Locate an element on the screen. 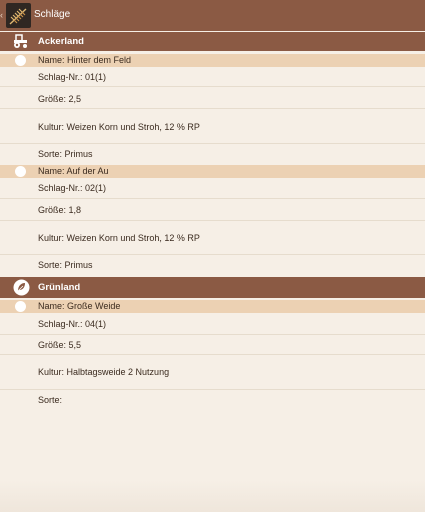  field-name: Name: Auf der Au is located at coordinates (73, 171).